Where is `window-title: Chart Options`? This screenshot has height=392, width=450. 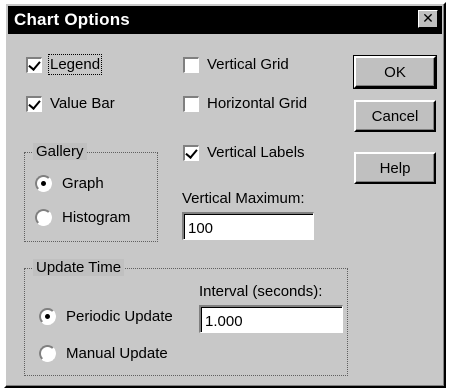
window-title: Chart Options is located at coordinates (72, 19).